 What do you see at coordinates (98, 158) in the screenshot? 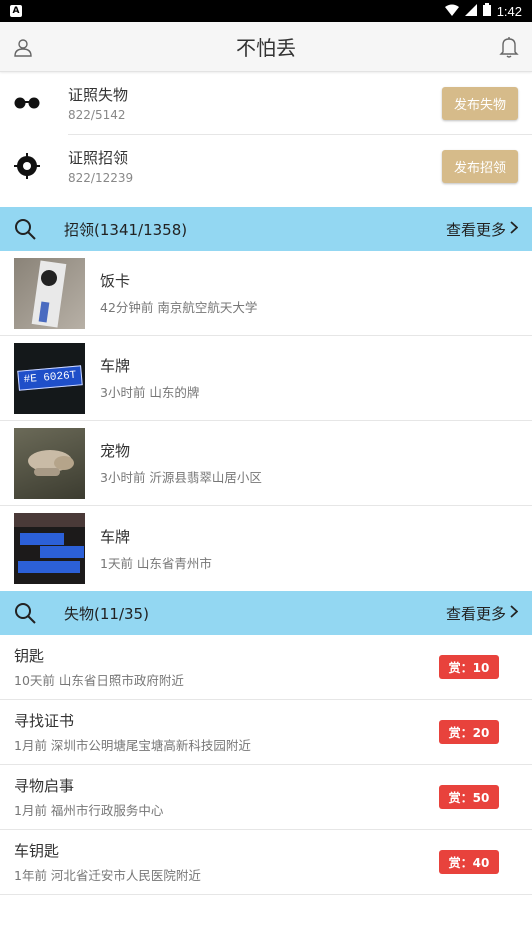
I see `post-row-name: 证照招领` at bounding box center [98, 158].